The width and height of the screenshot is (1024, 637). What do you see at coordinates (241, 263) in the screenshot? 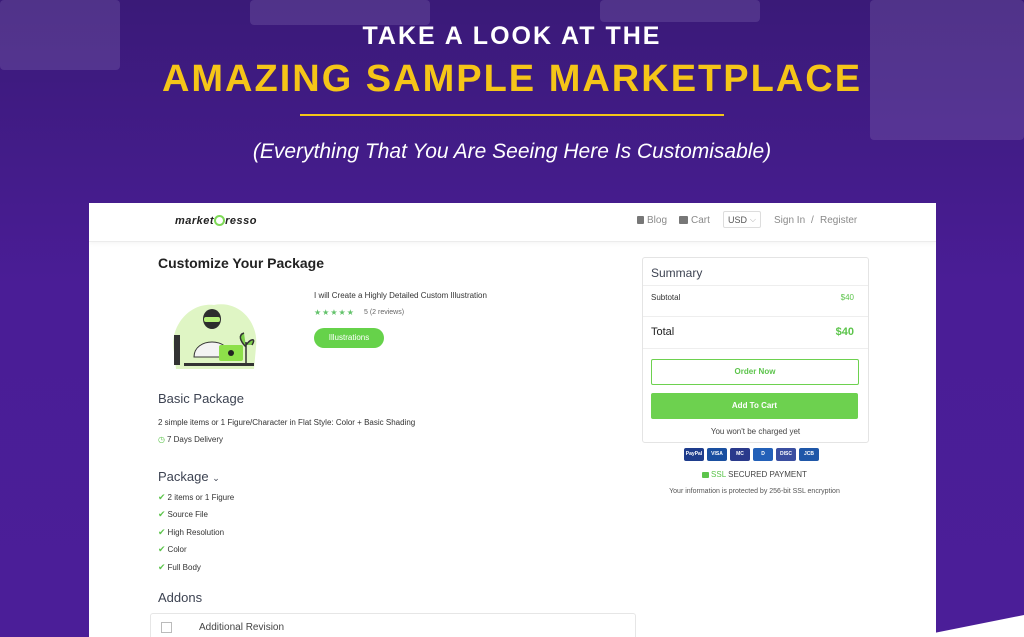
I see `page-title: Customize Your Package` at bounding box center [241, 263].